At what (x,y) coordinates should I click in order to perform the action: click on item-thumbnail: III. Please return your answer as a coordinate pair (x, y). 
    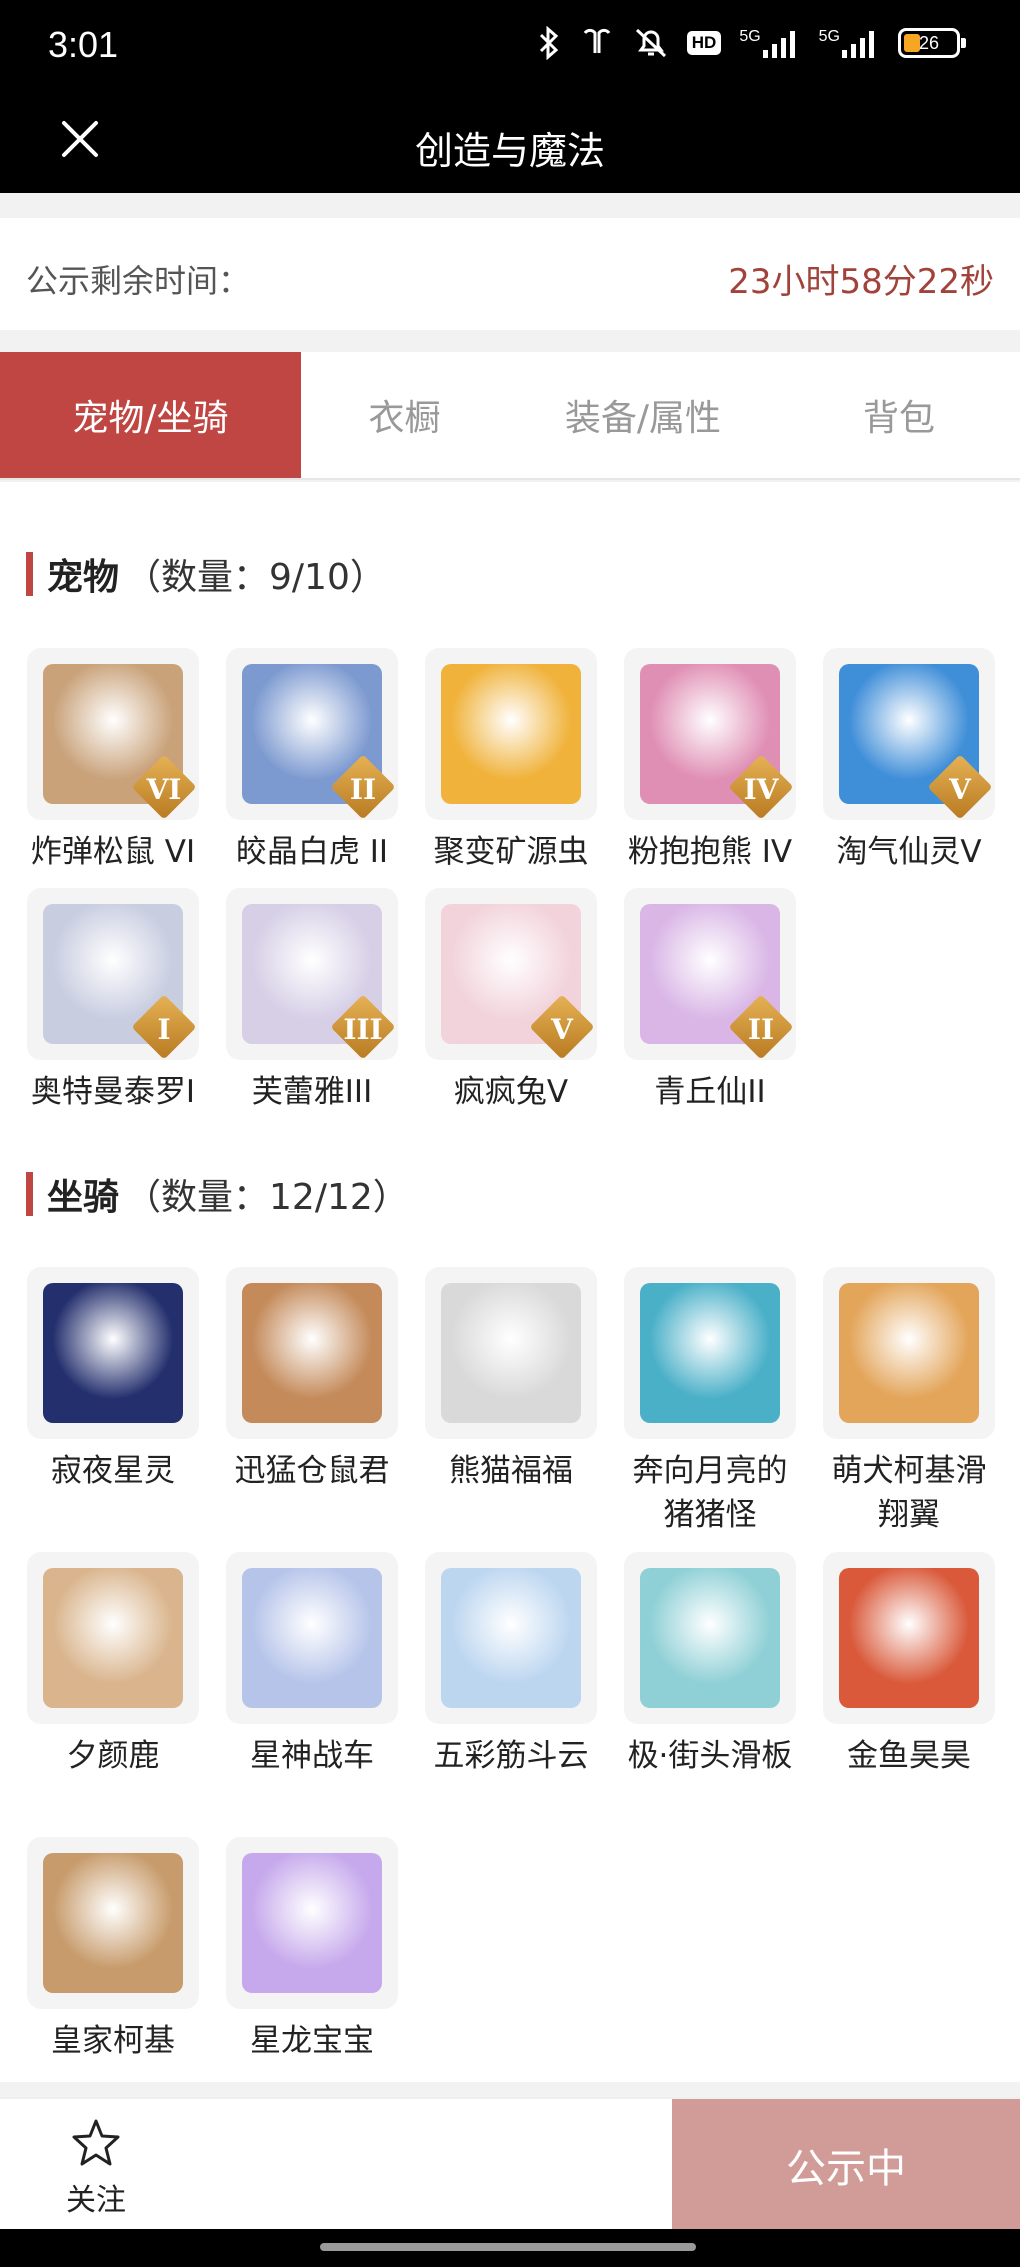
    Looking at the image, I should click on (312, 974).